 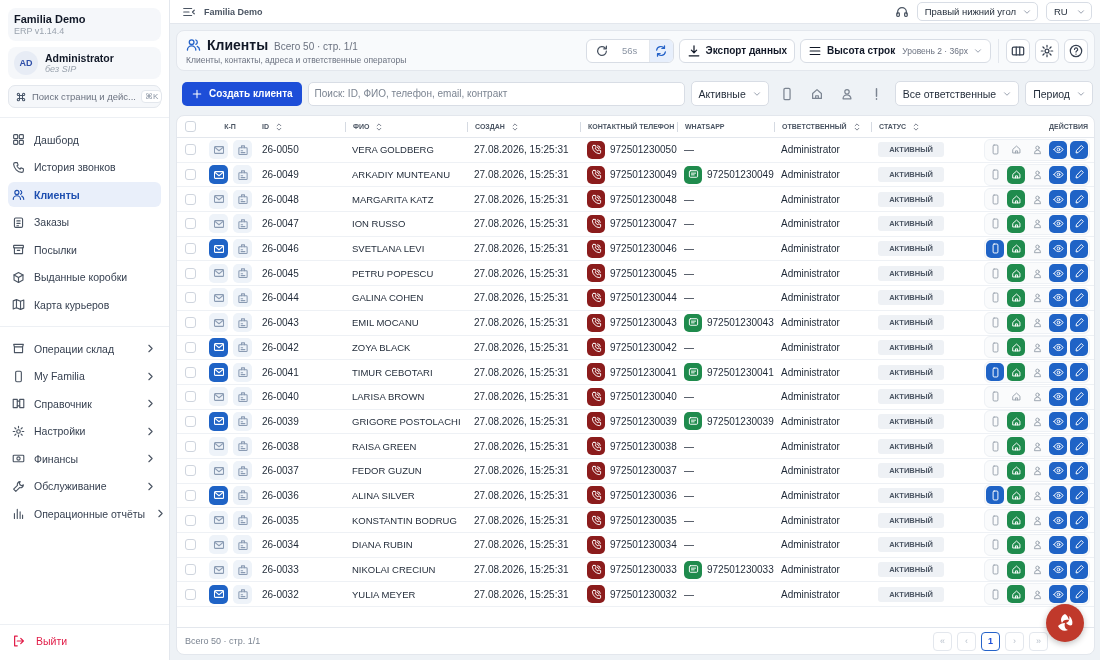 What do you see at coordinates (84, 167) in the screenshot?
I see `sidebar-item: История звонков` at bounding box center [84, 167].